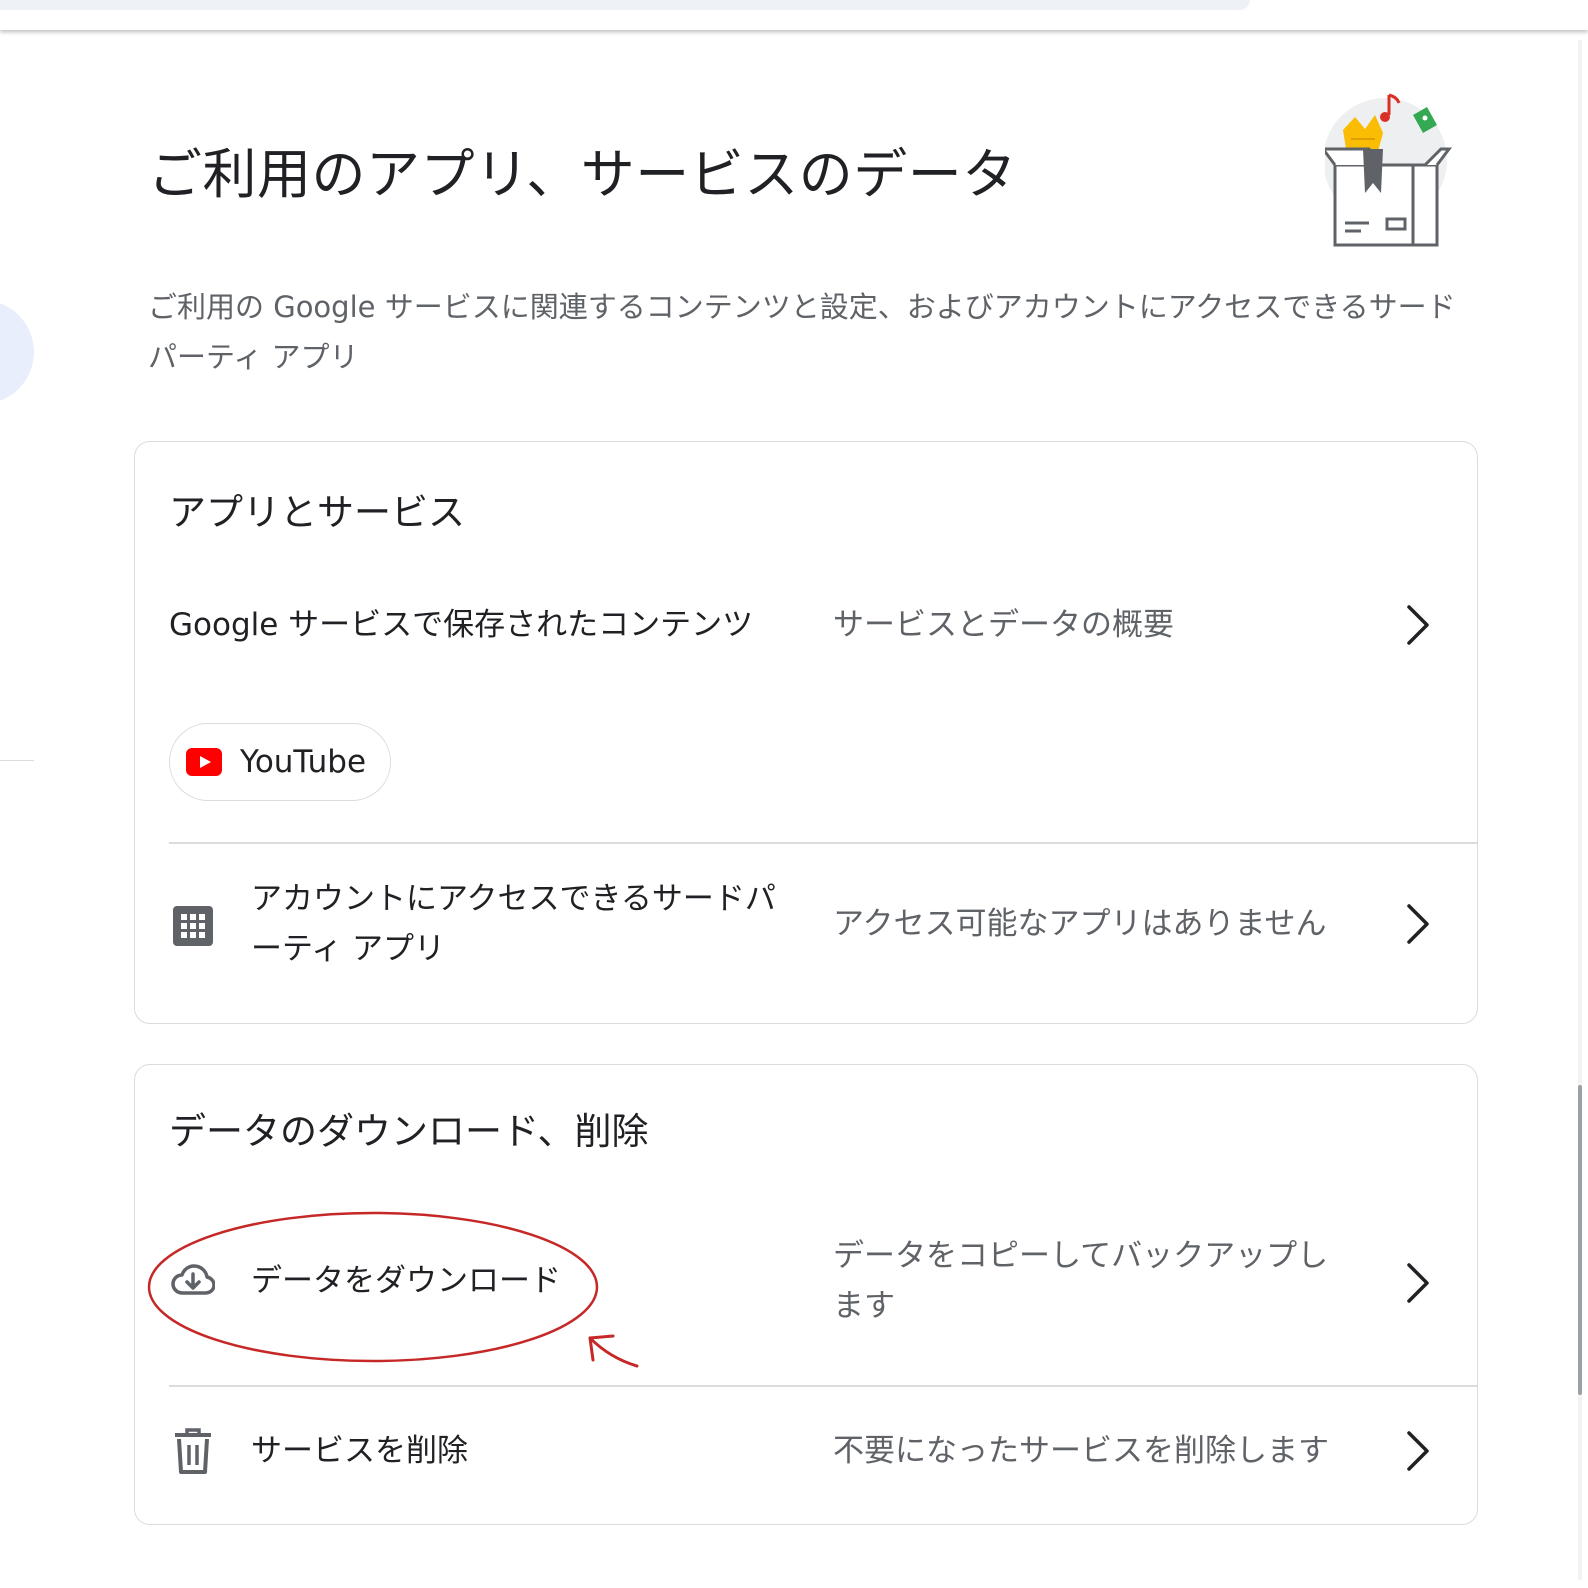  Describe the element at coordinates (193, 1450) in the screenshot. I see `trash-icon` at that location.